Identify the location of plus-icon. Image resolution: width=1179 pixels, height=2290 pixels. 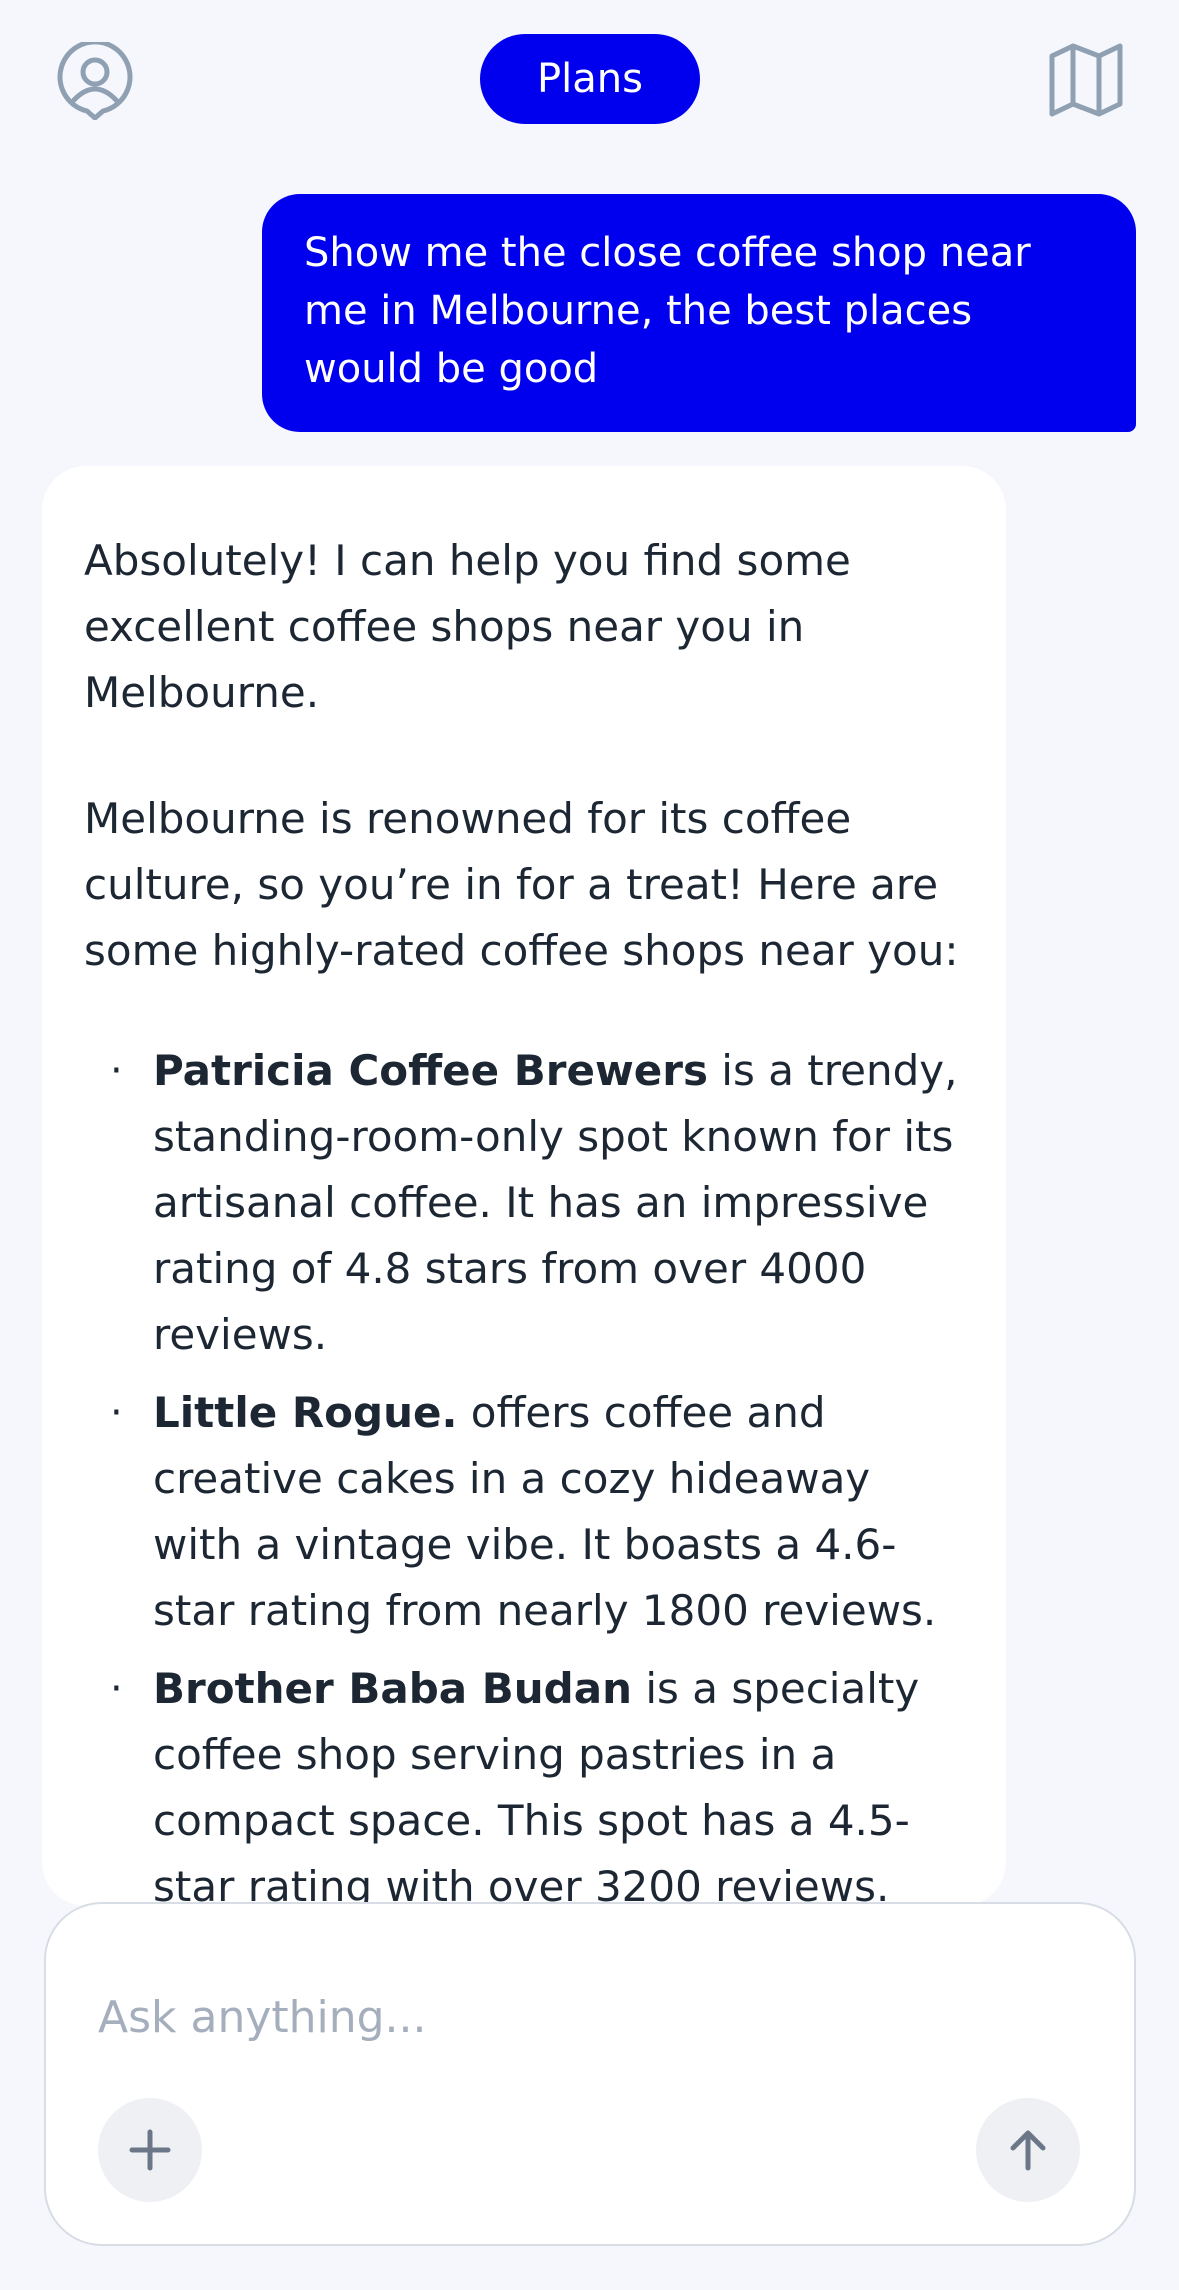
(150, 2150).